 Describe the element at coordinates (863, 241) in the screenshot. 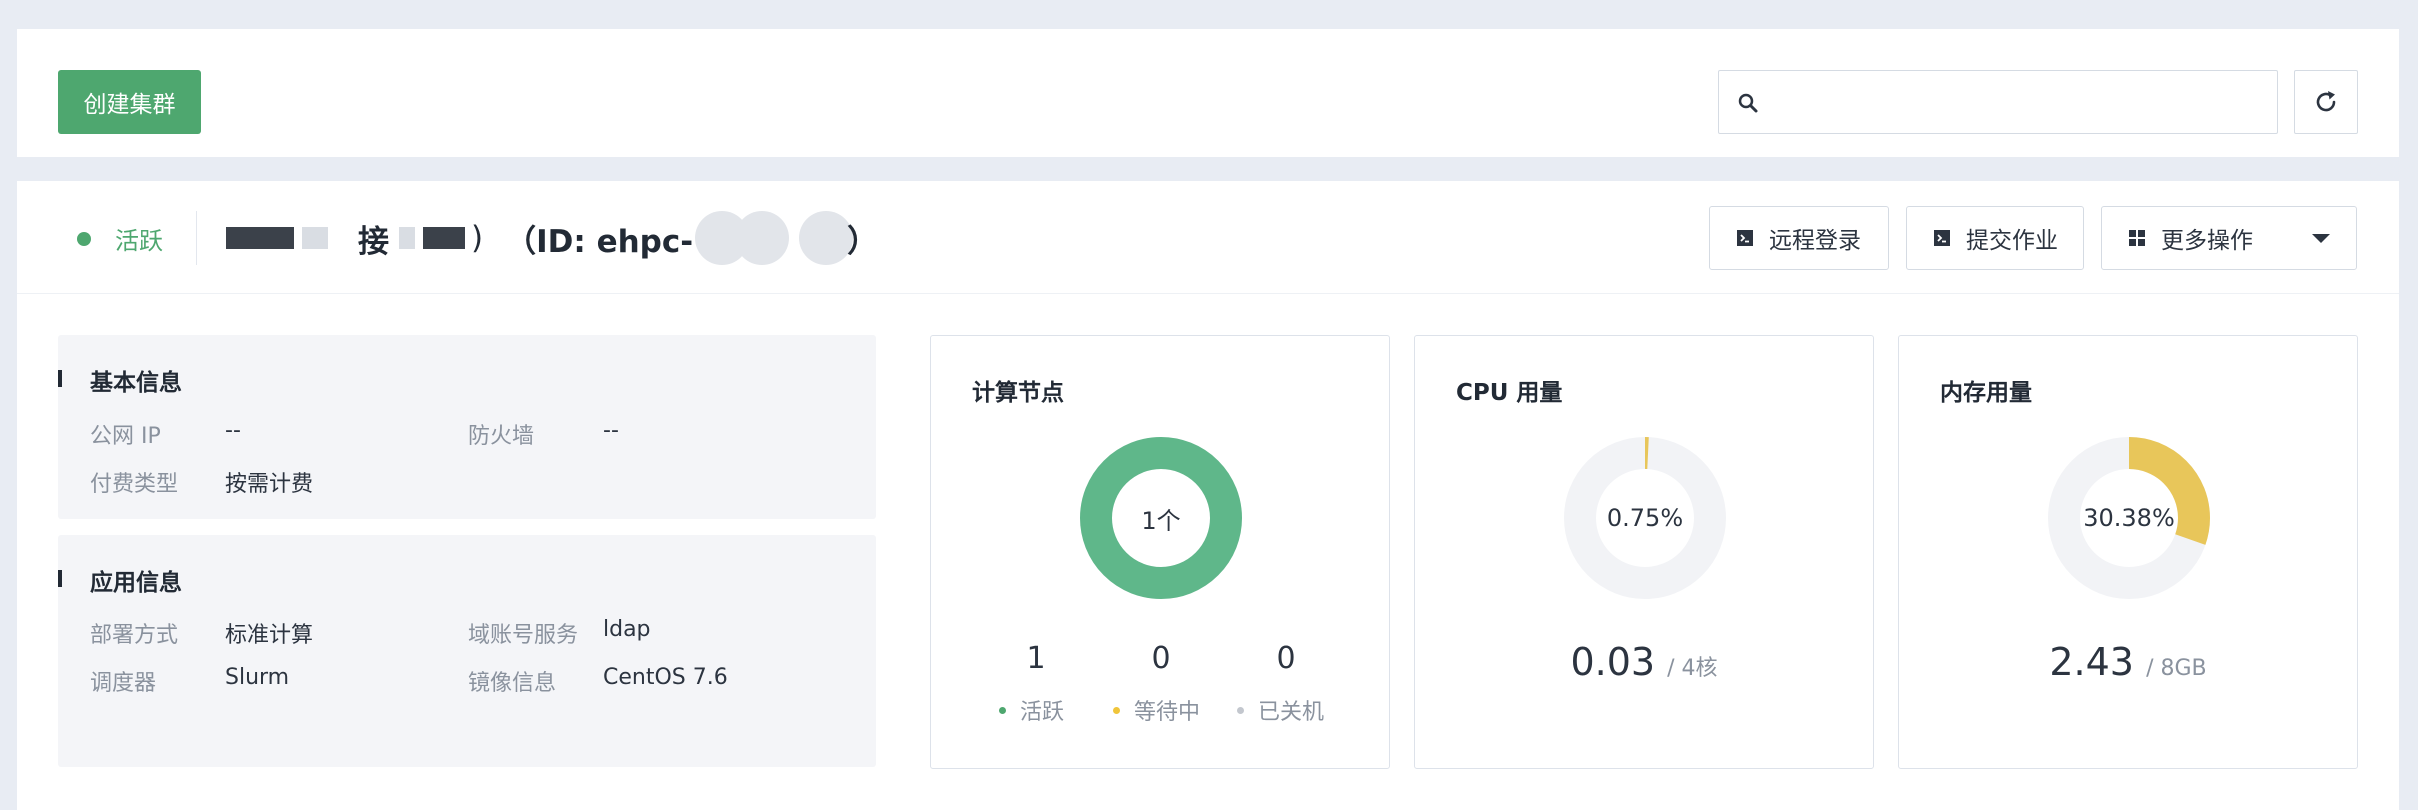

I see `cluster-id-suffix: ）` at that location.